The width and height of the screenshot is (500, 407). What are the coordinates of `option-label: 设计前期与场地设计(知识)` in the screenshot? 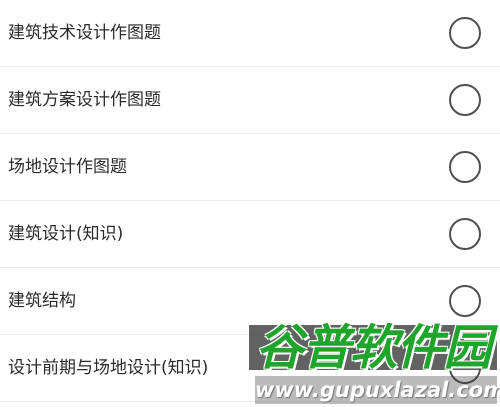 It's located at (108, 368).